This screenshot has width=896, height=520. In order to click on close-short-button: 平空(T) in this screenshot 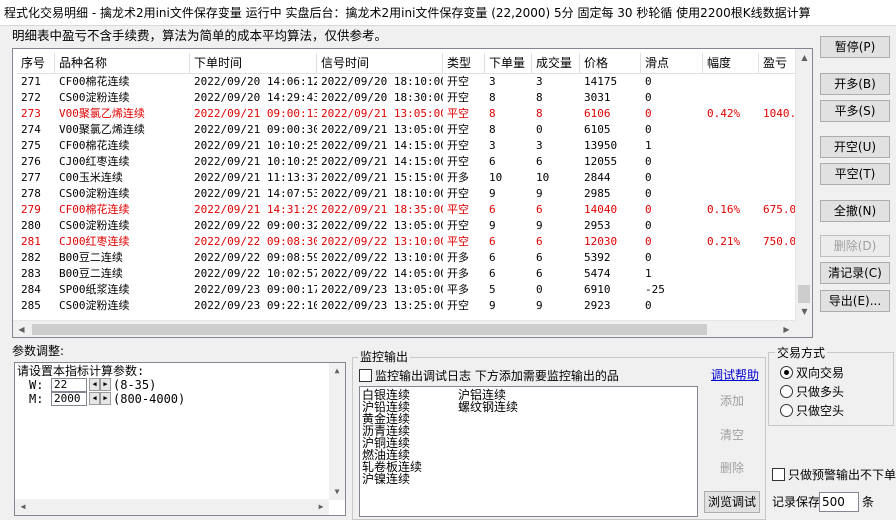, I will do `click(855, 174)`.